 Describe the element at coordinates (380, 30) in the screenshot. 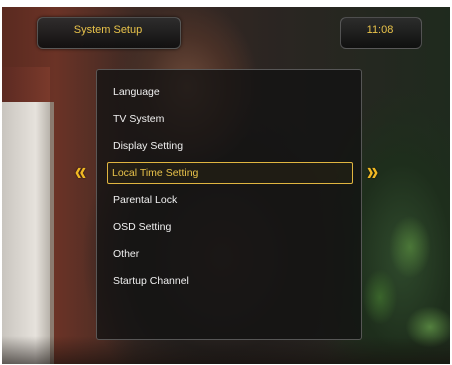

I see `clock-time: 11:08` at that location.